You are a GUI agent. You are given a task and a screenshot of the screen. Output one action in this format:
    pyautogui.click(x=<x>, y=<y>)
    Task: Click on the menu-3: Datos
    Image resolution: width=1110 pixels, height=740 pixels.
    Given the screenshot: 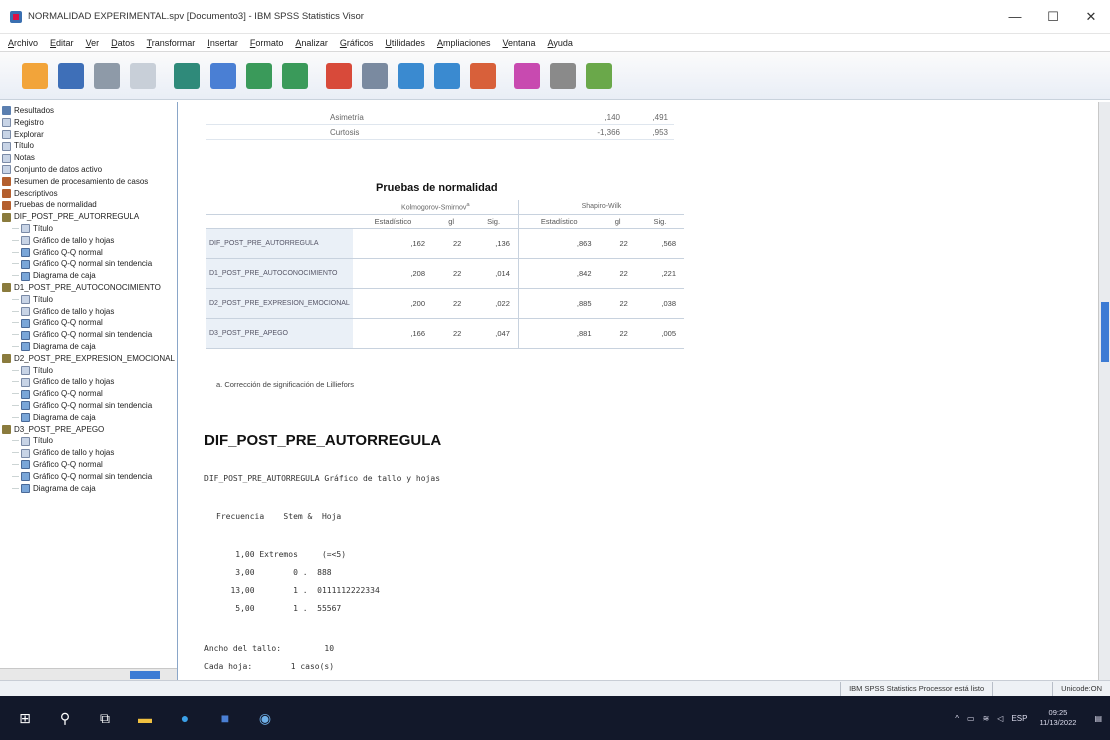 What is the action you would take?
    pyautogui.click(x=123, y=43)
    